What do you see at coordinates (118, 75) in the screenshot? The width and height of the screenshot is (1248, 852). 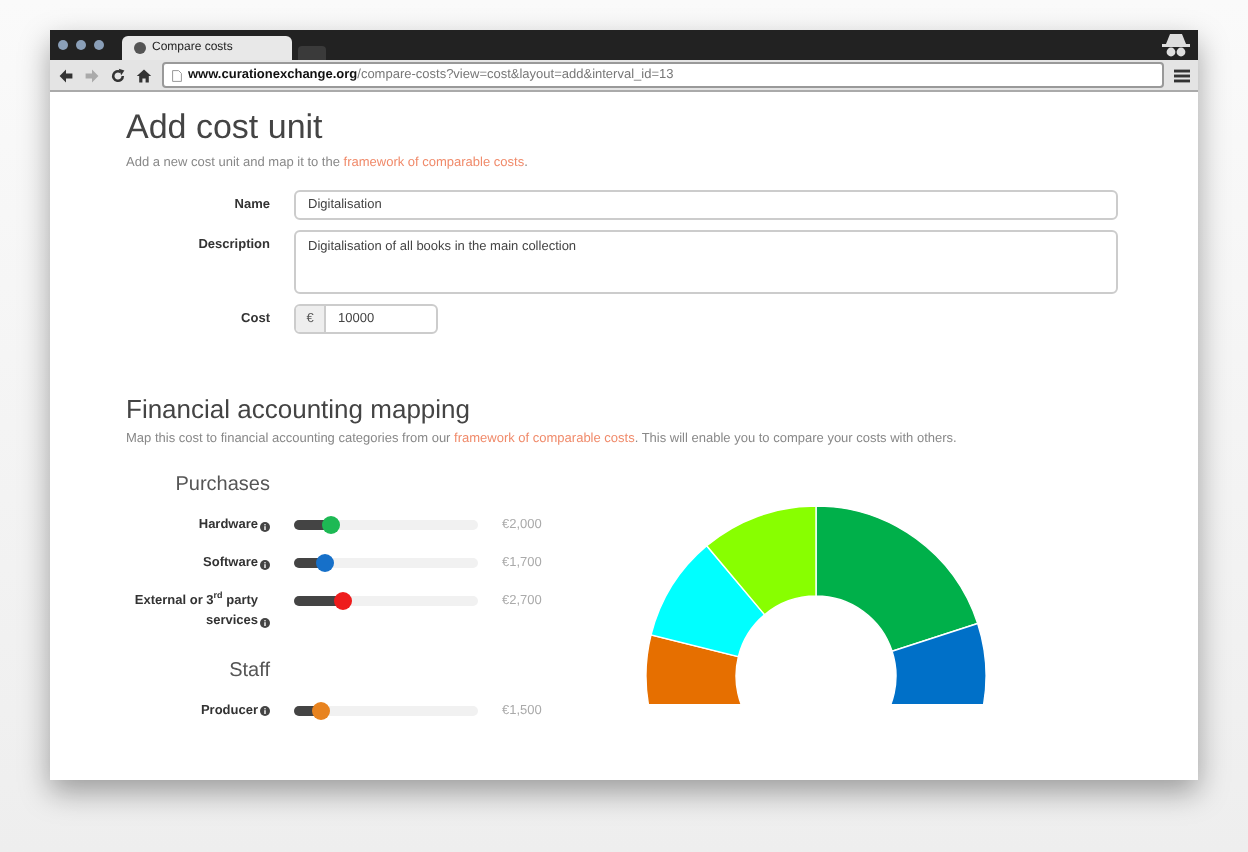 I see `reload-icon` at bounding box center [118, 75].